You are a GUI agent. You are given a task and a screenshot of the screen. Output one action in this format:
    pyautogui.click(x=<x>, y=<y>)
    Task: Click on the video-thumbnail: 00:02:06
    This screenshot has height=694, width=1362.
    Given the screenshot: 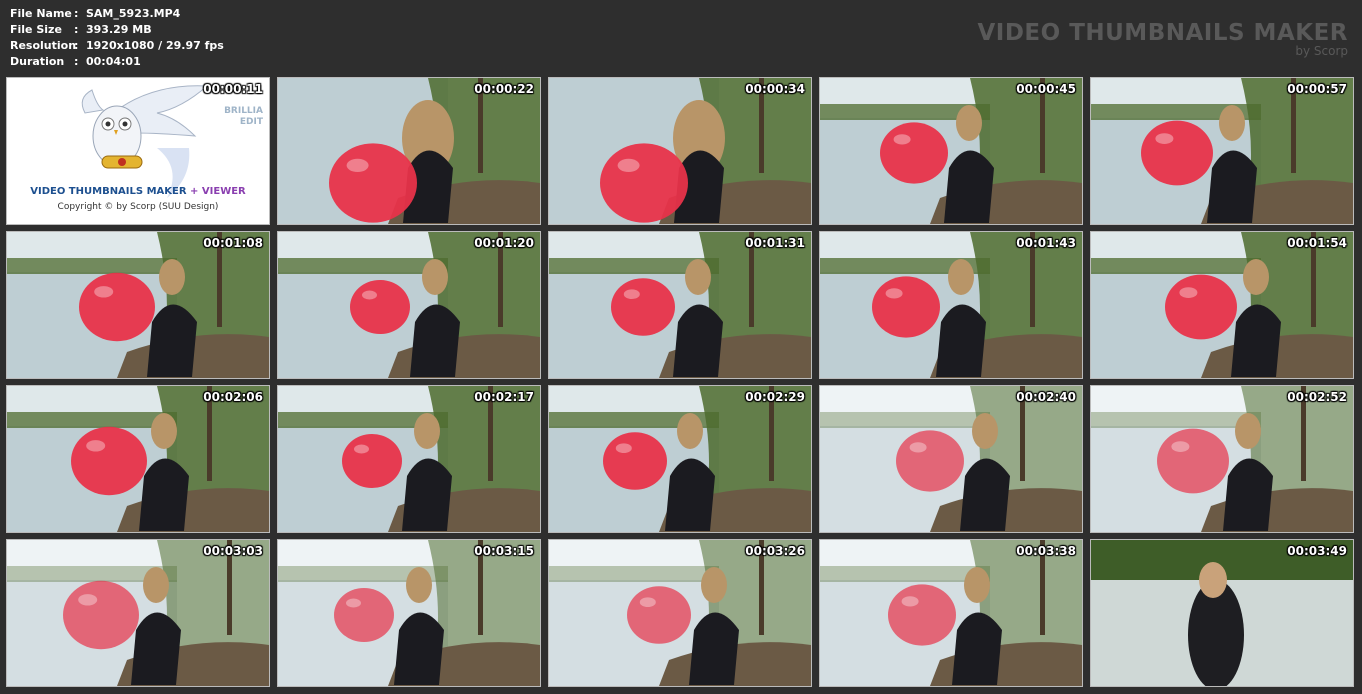 What is the action you would take?
    pyautogui.click(x=138, y=459)
    